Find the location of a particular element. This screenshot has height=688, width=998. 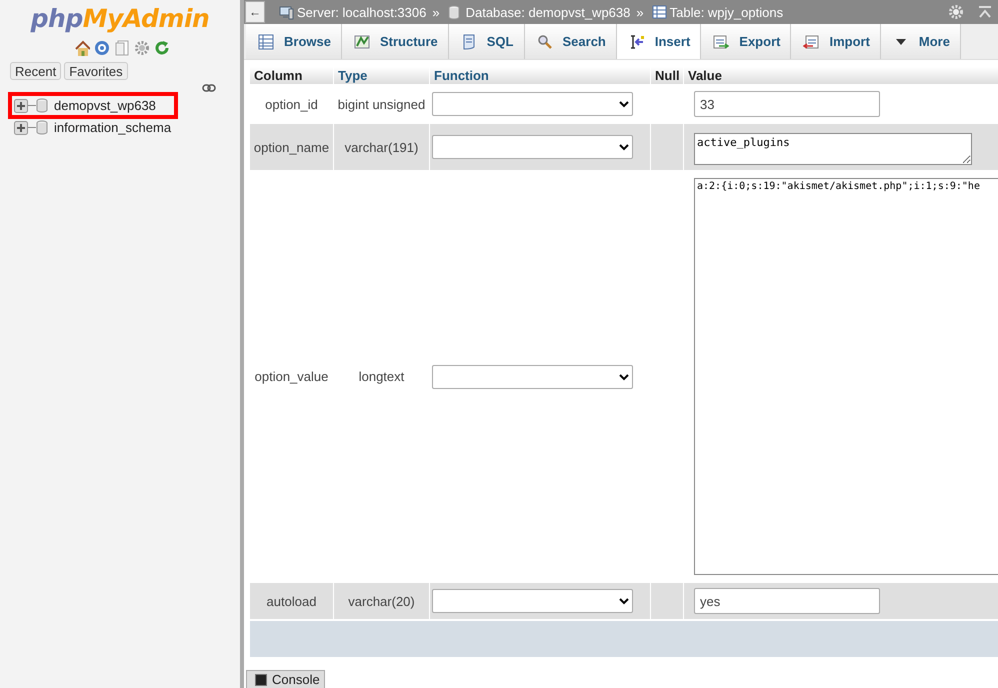

tab: Structure is located at coordinates (395, 41).